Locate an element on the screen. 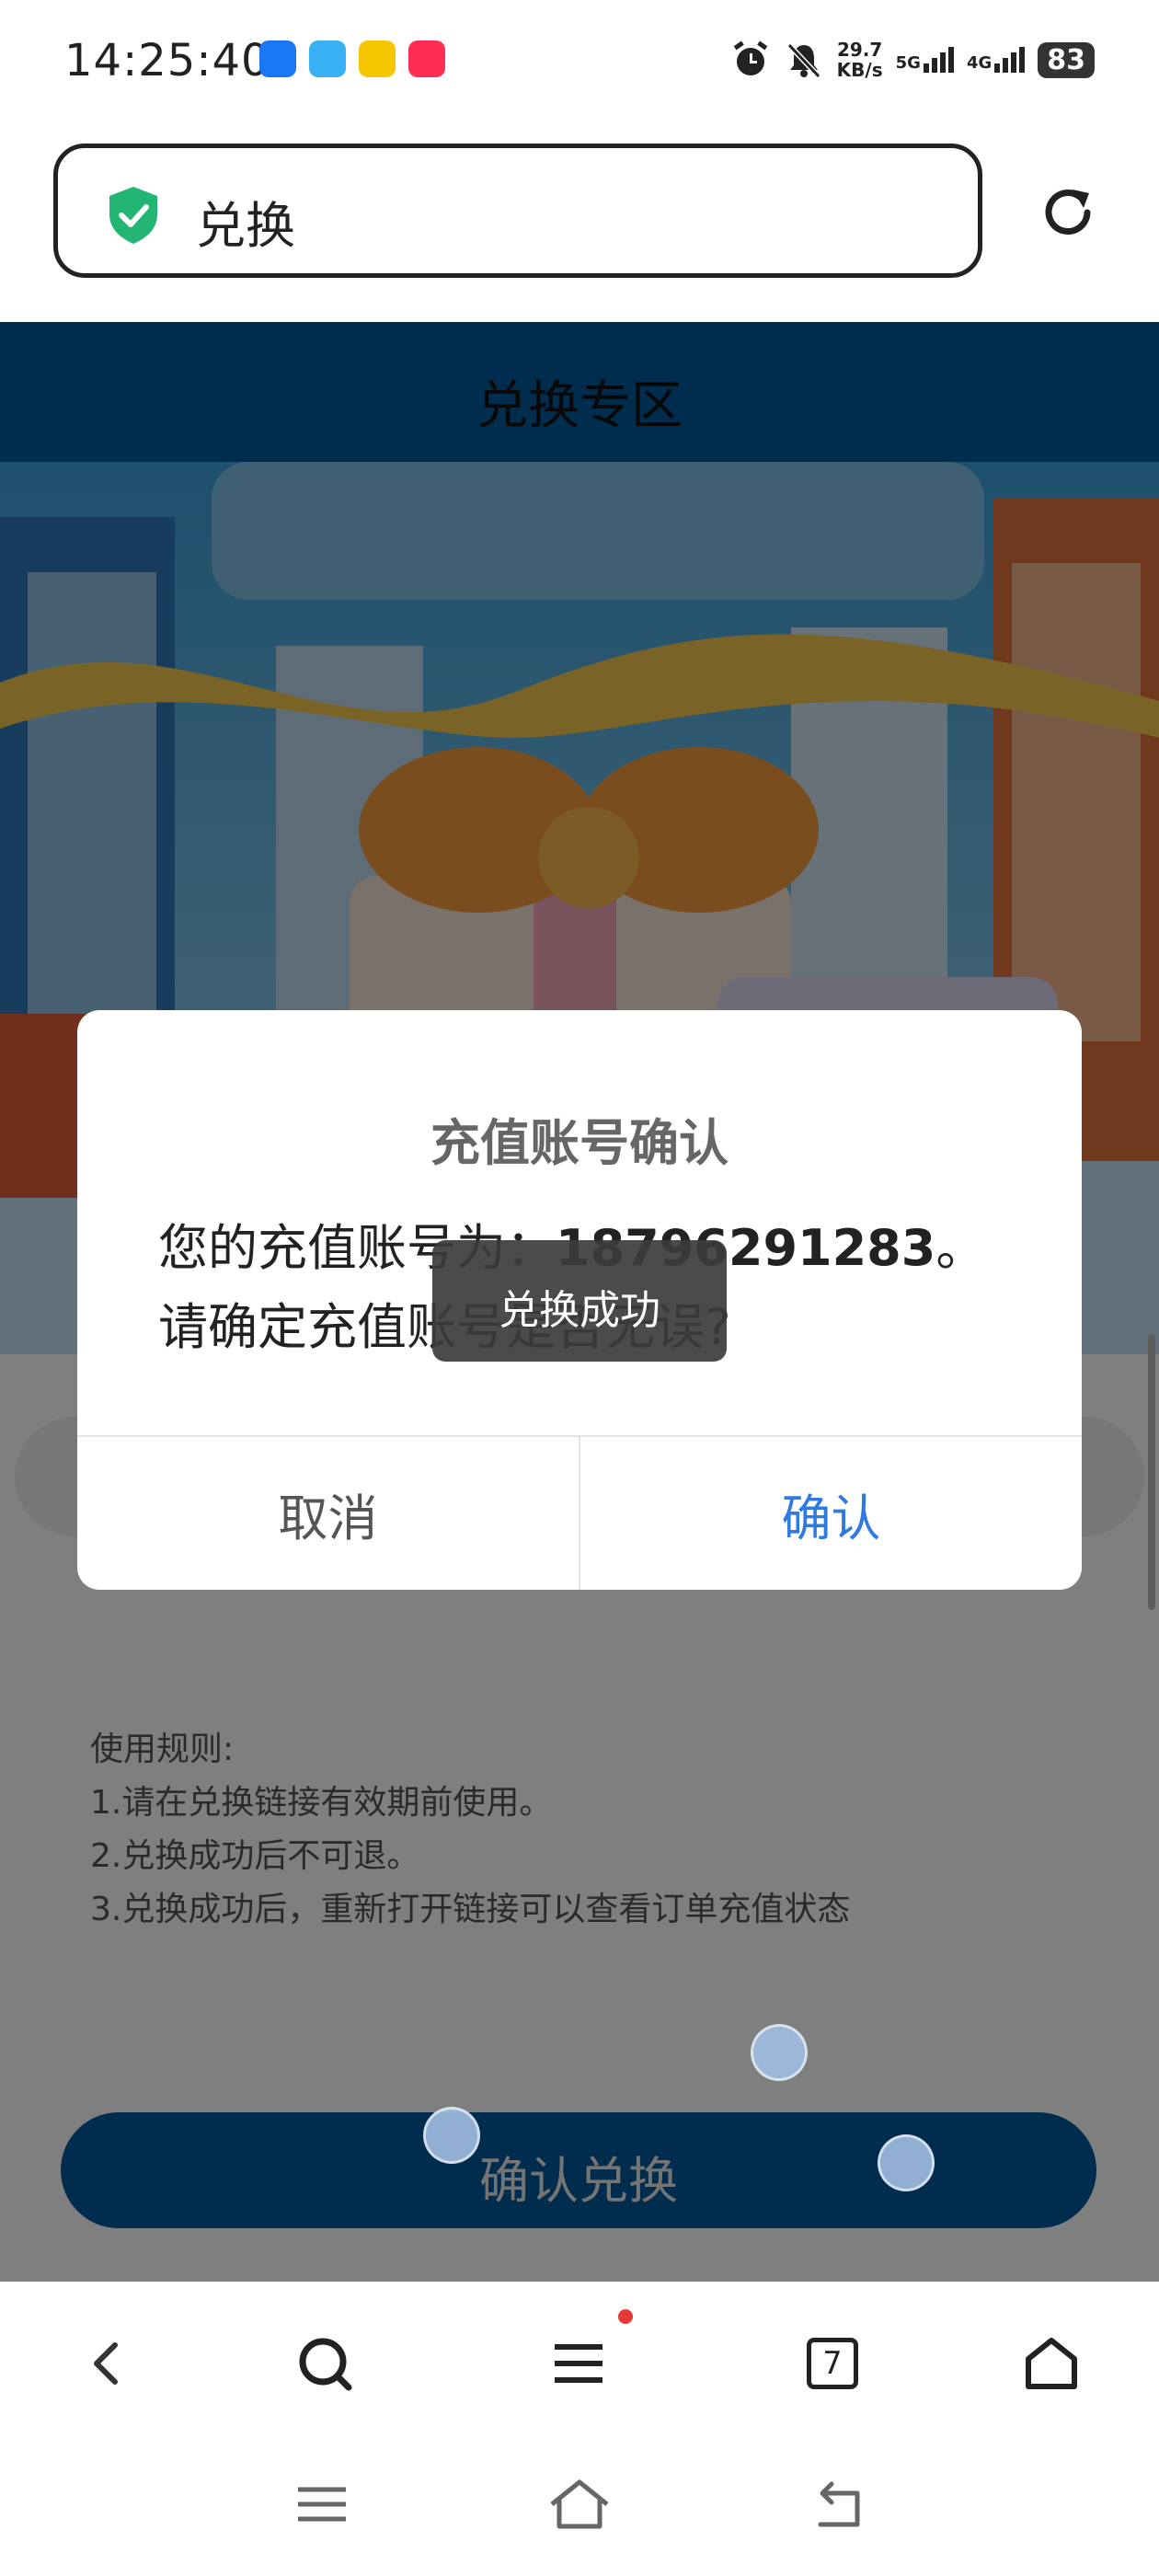  system-navigation-bar is located at coordinates (579, 2507).